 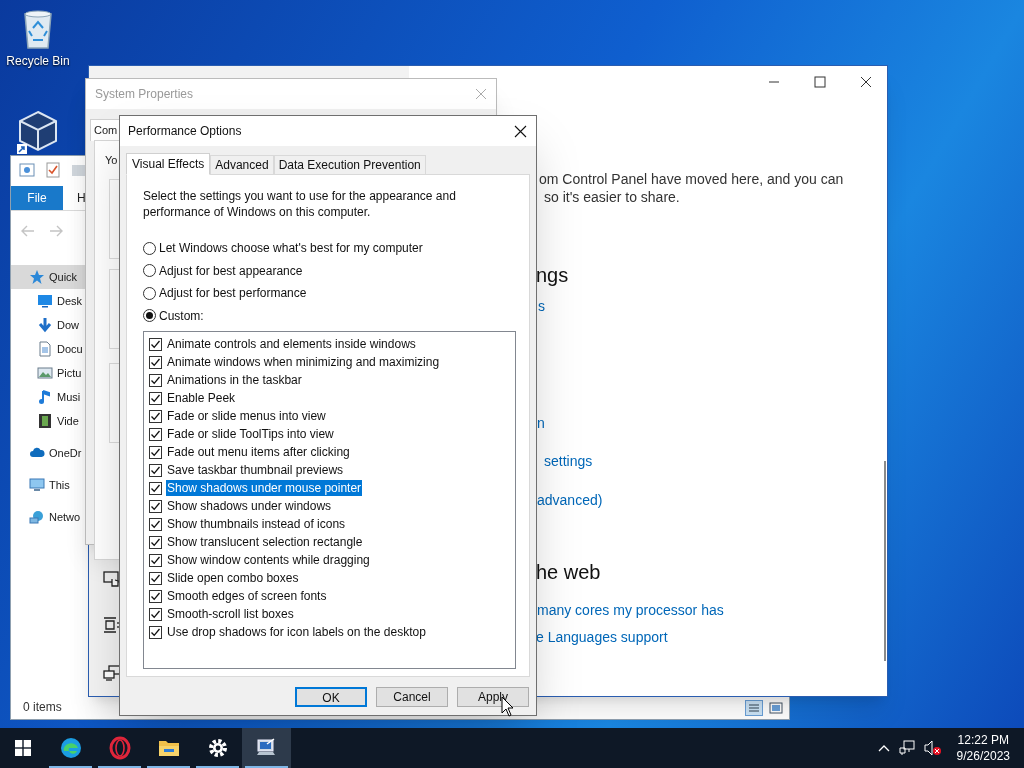 I want to click on status-text: 0 items, so click(x=42, y=707).